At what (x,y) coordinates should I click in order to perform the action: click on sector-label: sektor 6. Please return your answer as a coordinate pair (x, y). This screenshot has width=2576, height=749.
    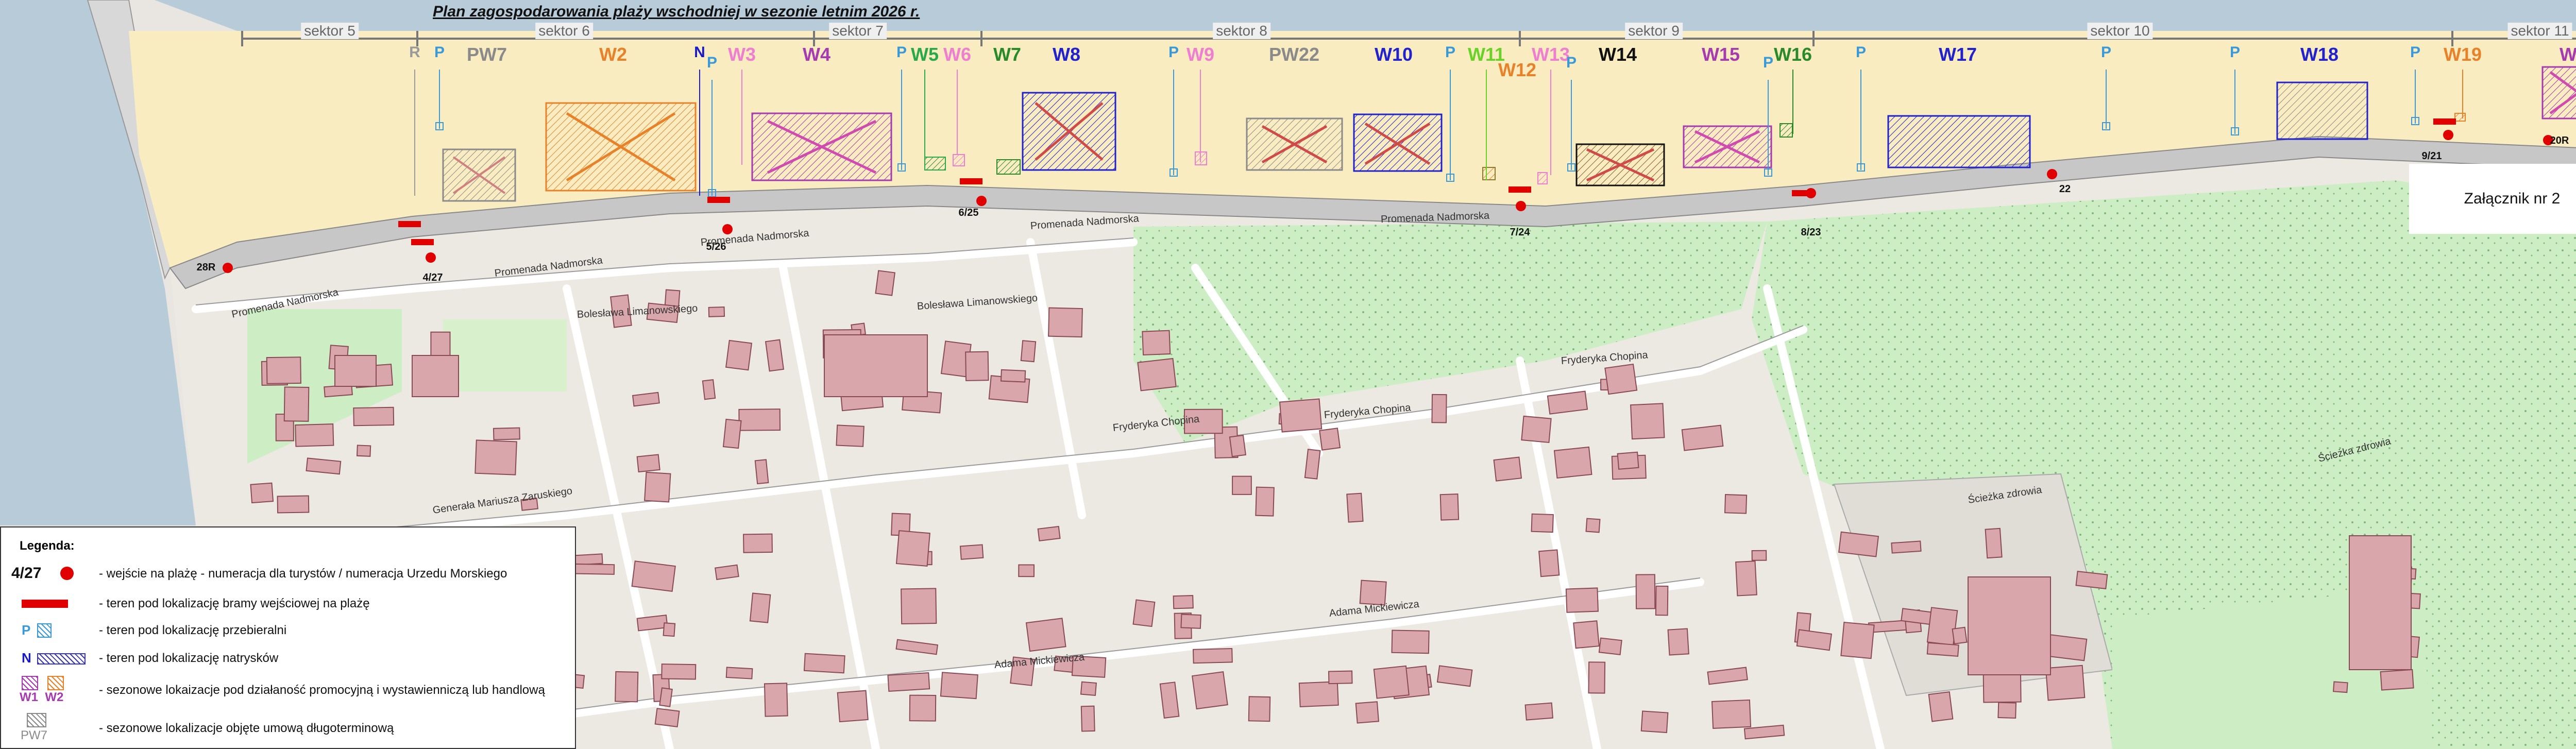
    Looking at the image, I should click on (564, 31).